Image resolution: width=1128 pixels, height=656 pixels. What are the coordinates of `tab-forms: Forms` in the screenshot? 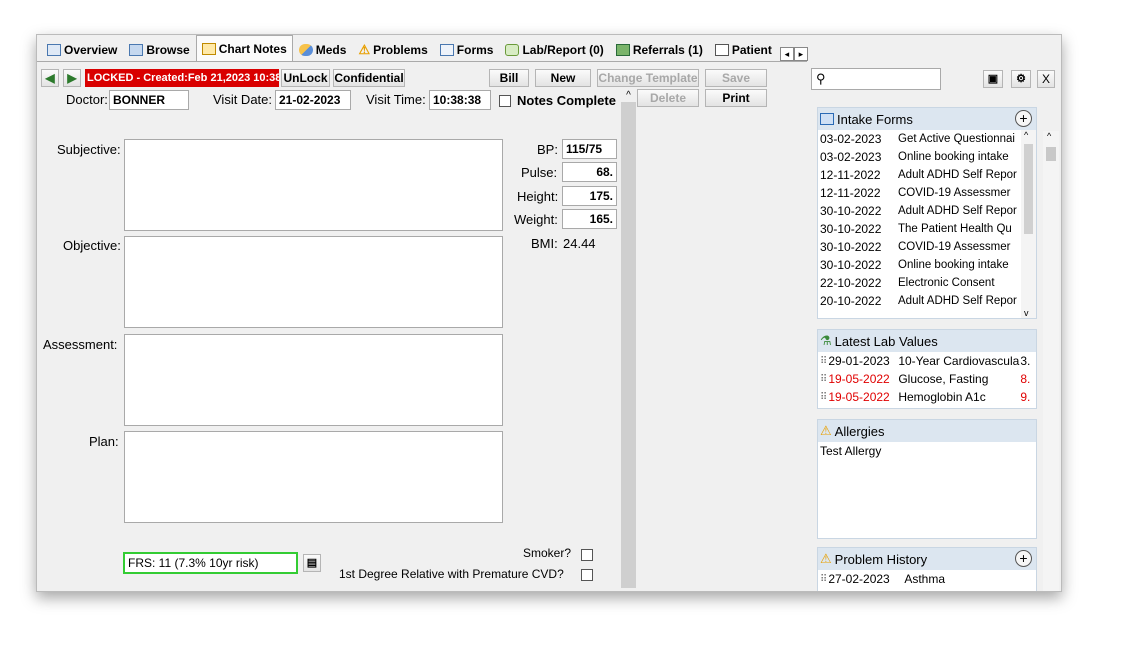 It's located at (467, 49).